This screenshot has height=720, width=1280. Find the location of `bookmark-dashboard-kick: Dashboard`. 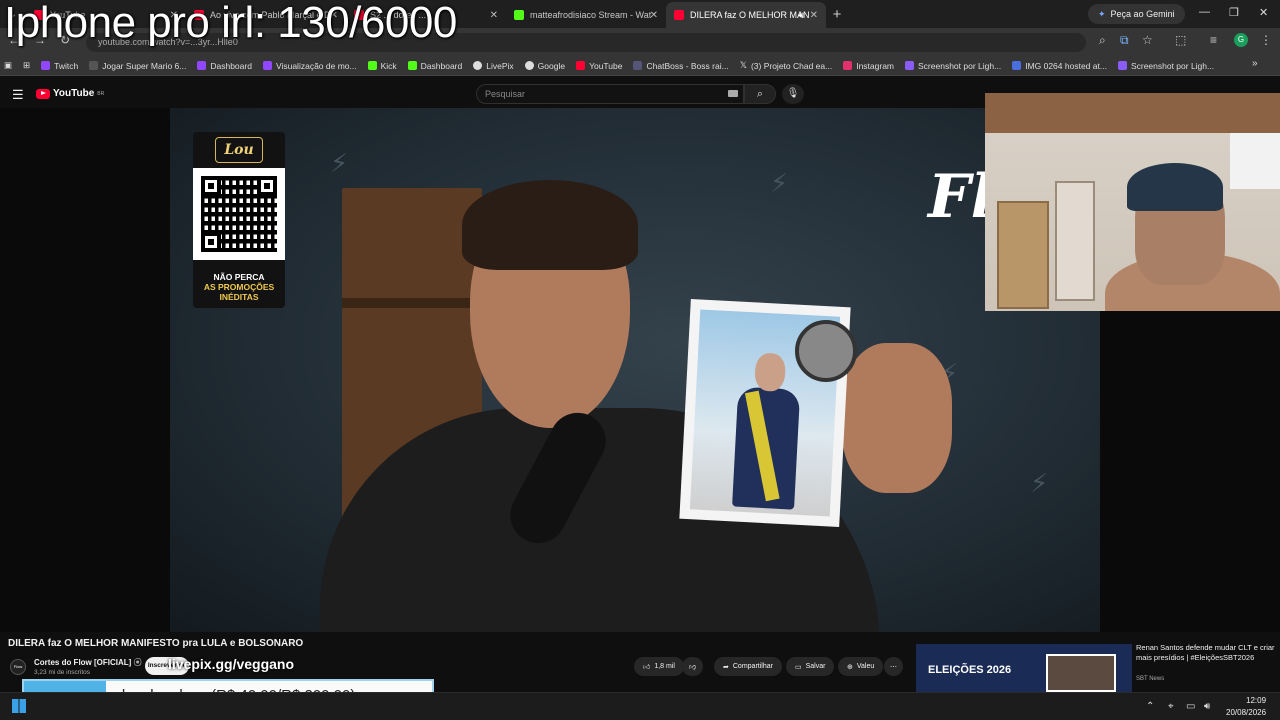

bookmark-dashboard-kick: Dashboard is located at coordinates (435, 65).